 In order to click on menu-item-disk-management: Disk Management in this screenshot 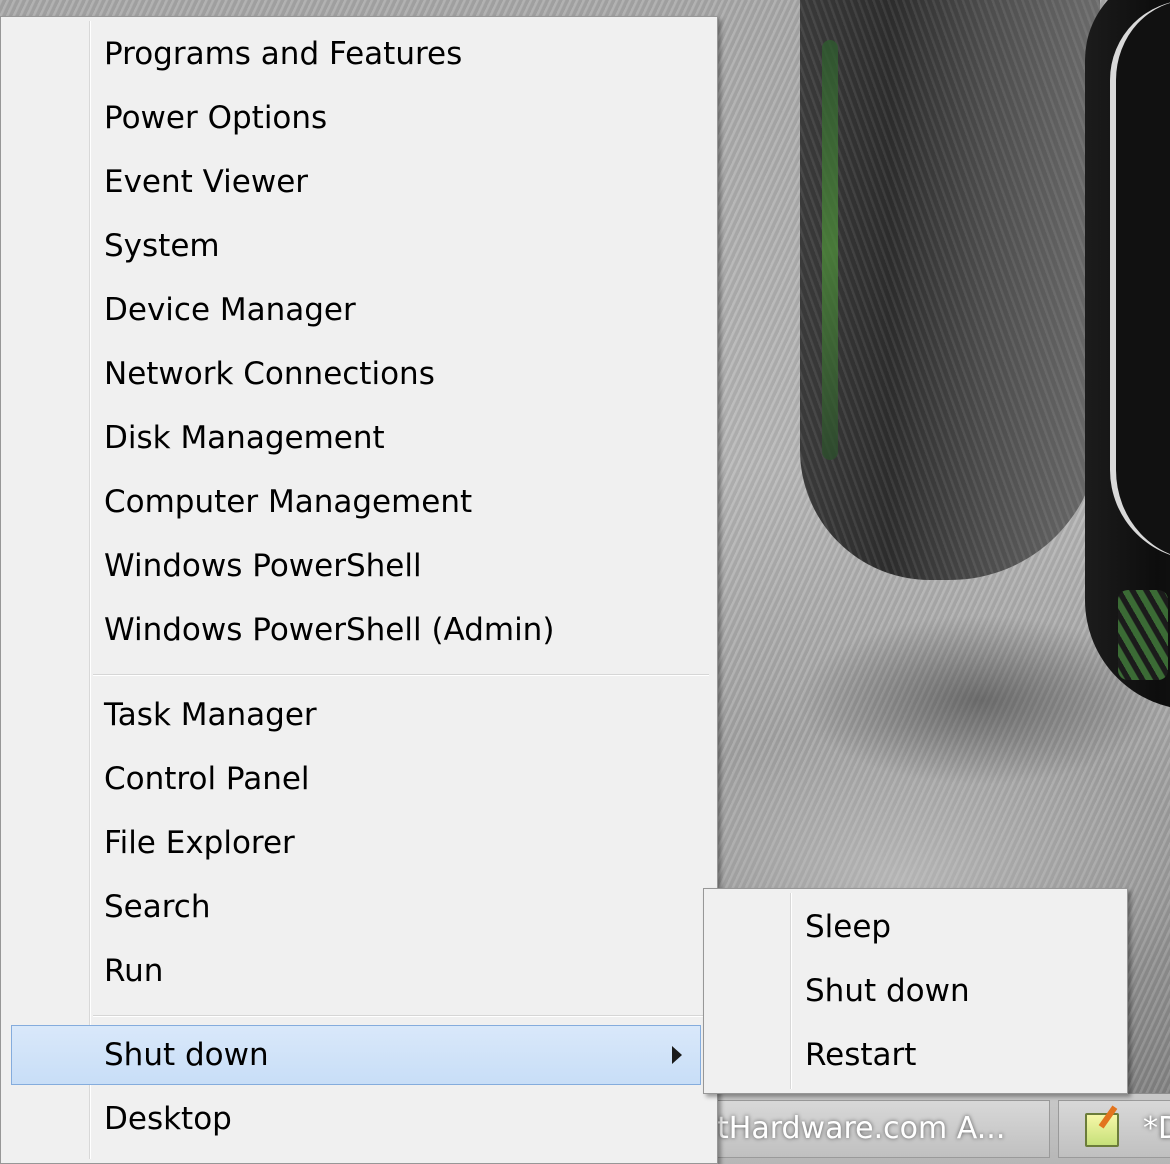, I will do `click(356, 438)`.